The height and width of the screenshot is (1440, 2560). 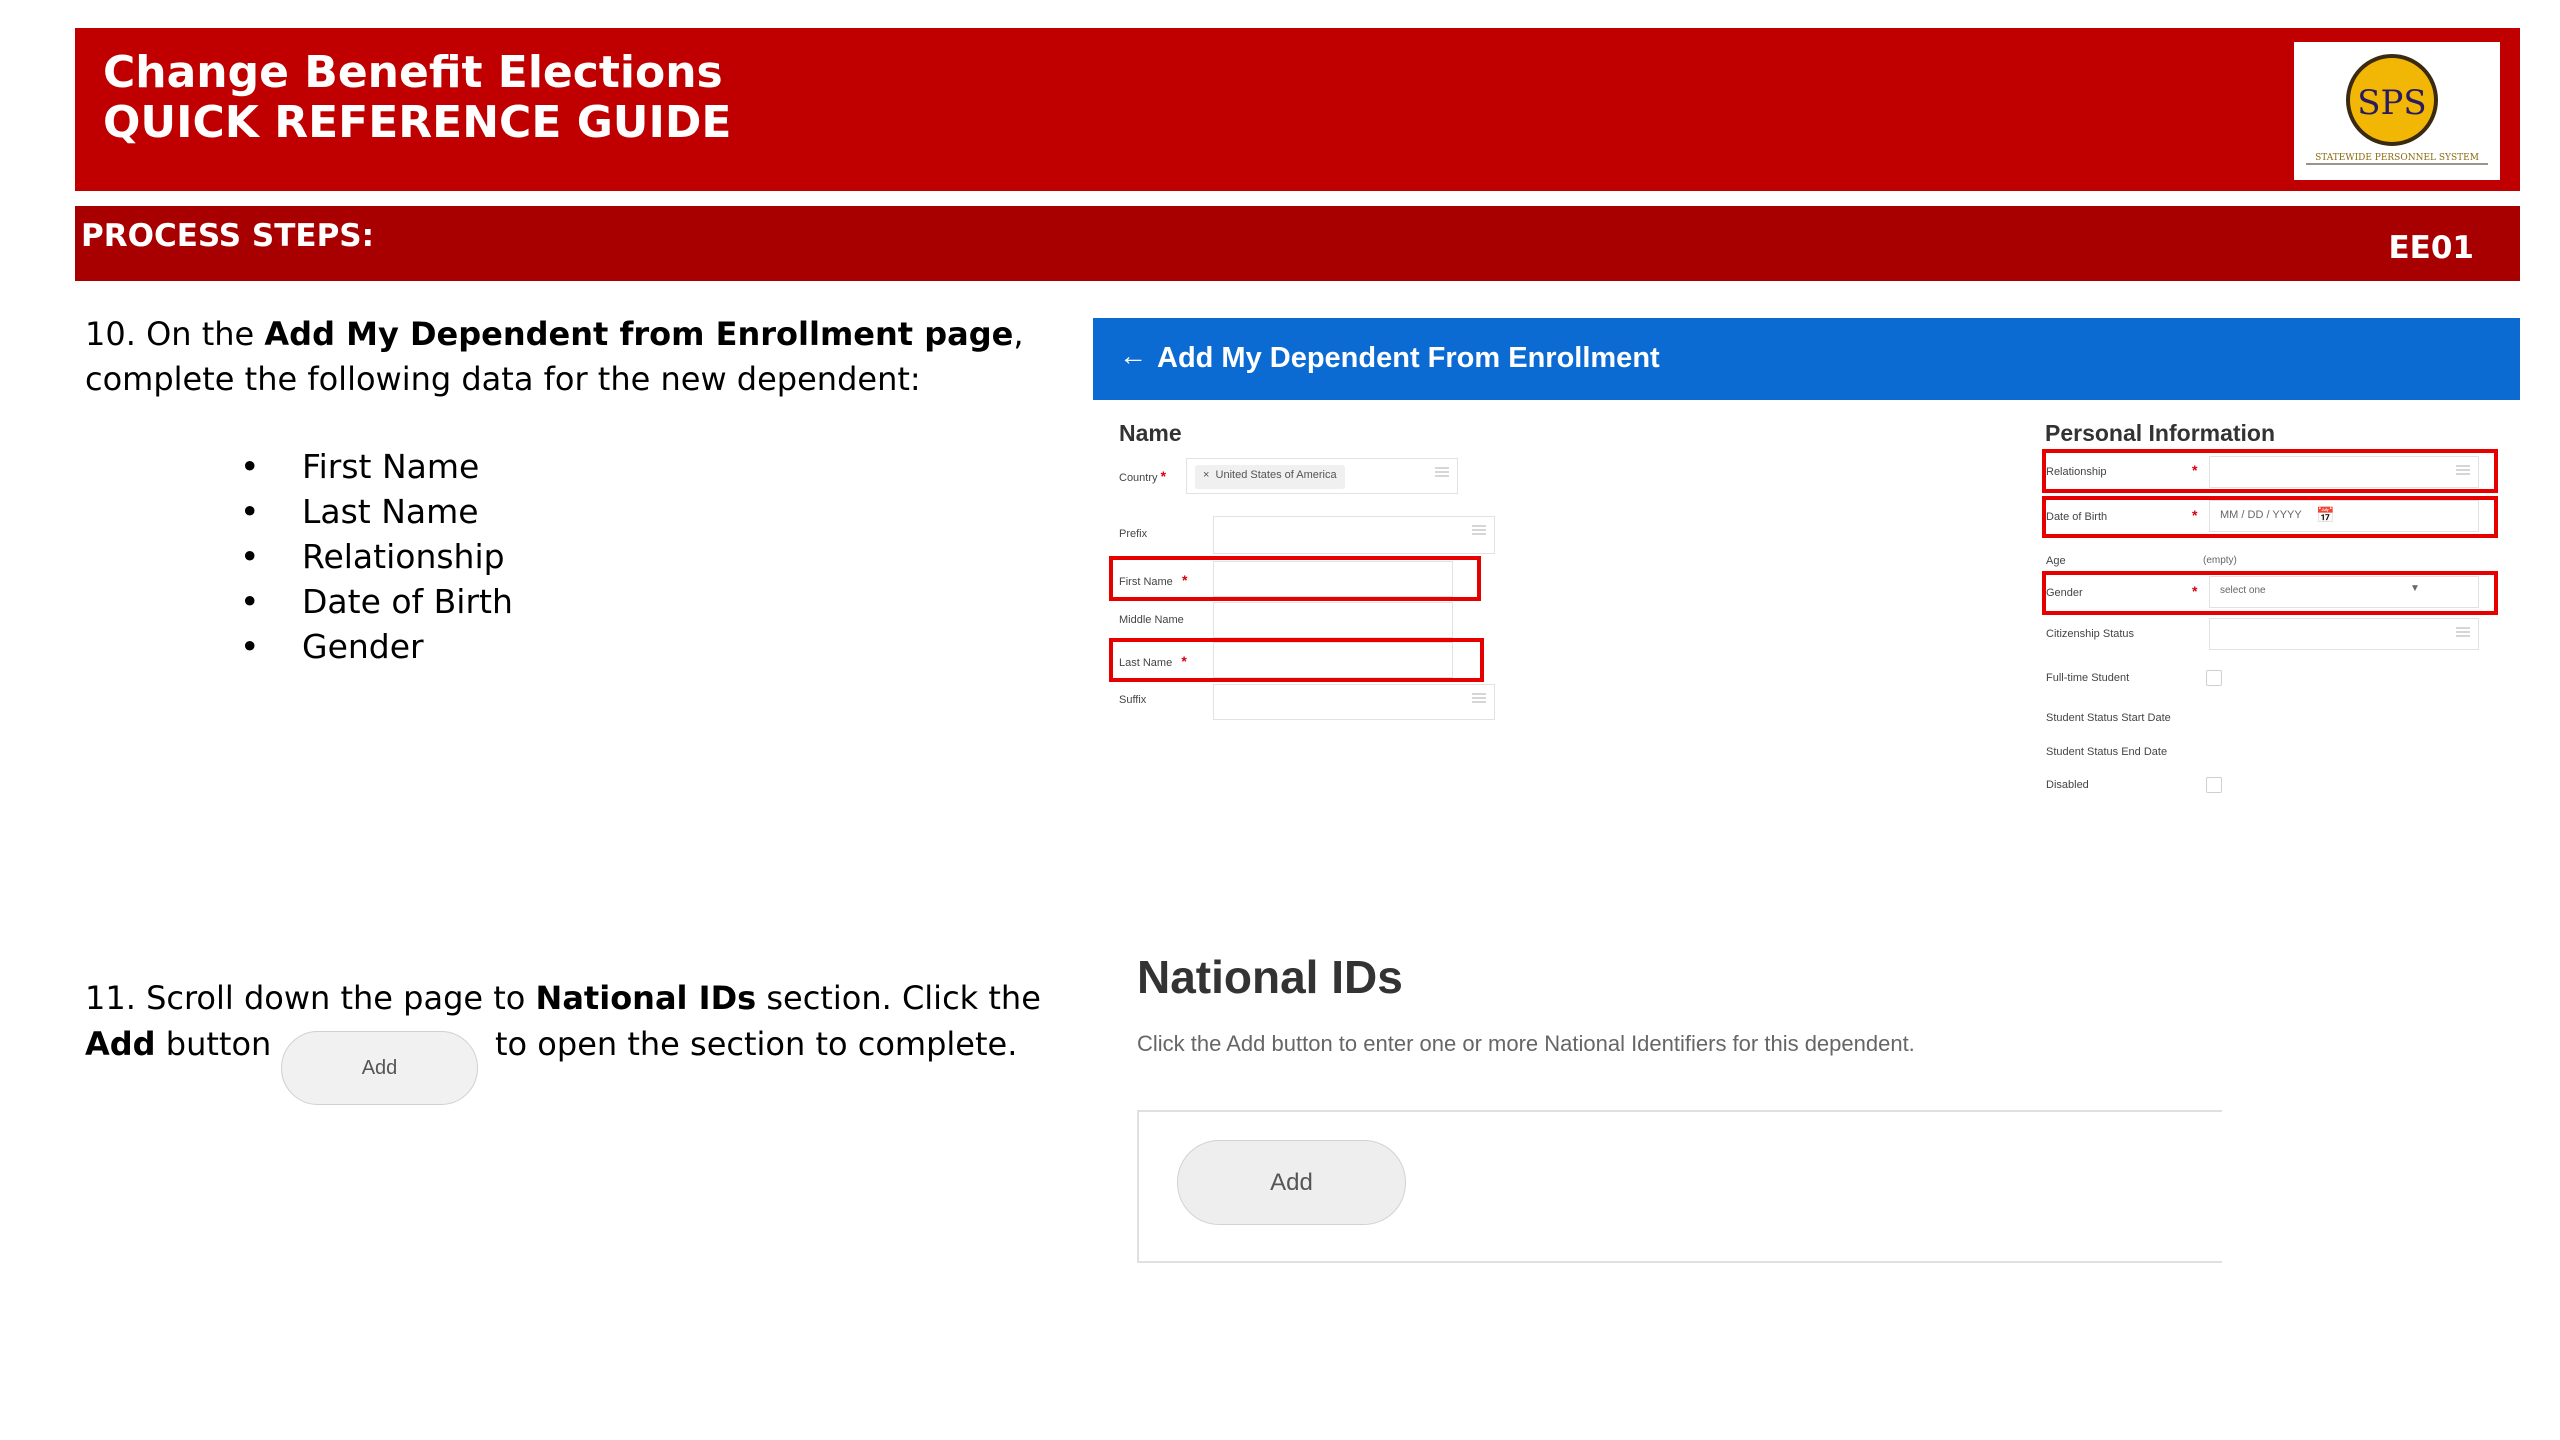 What do you see at coordinates (1133, 534) in the screenshot?
I see `prefix-label: Prefix` at bounding box center [1133, 534].